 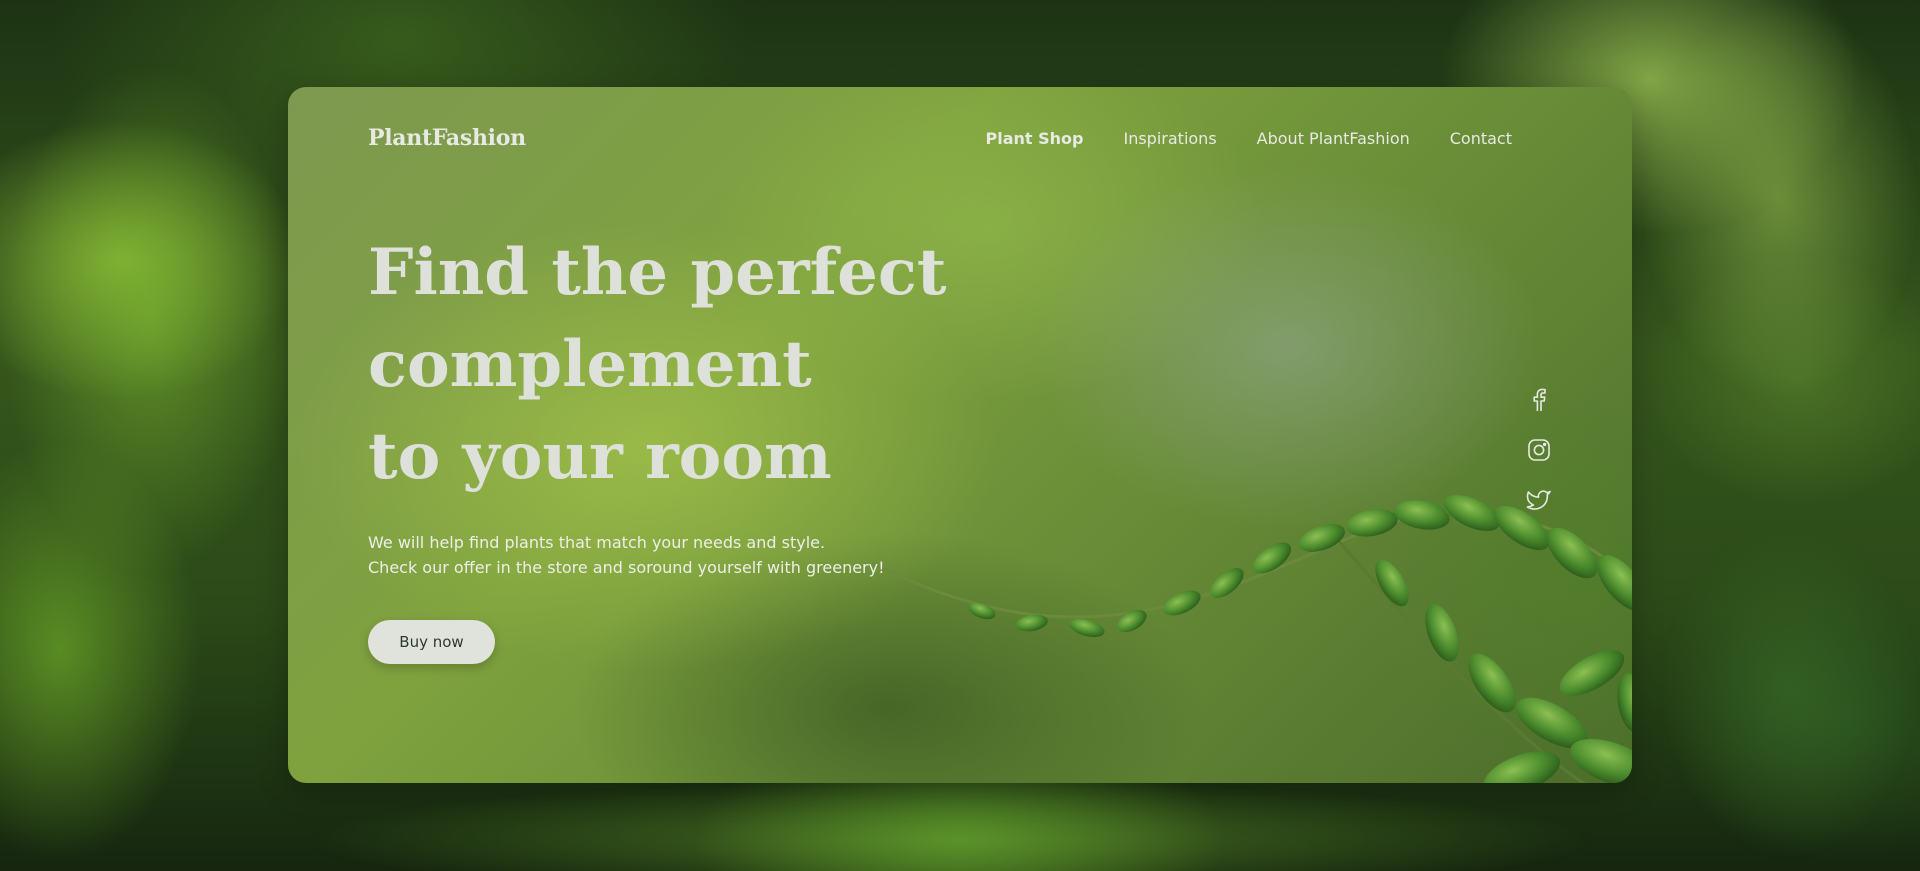 I want to click on hero-title-line: to your room, so click(x=600, y=456).